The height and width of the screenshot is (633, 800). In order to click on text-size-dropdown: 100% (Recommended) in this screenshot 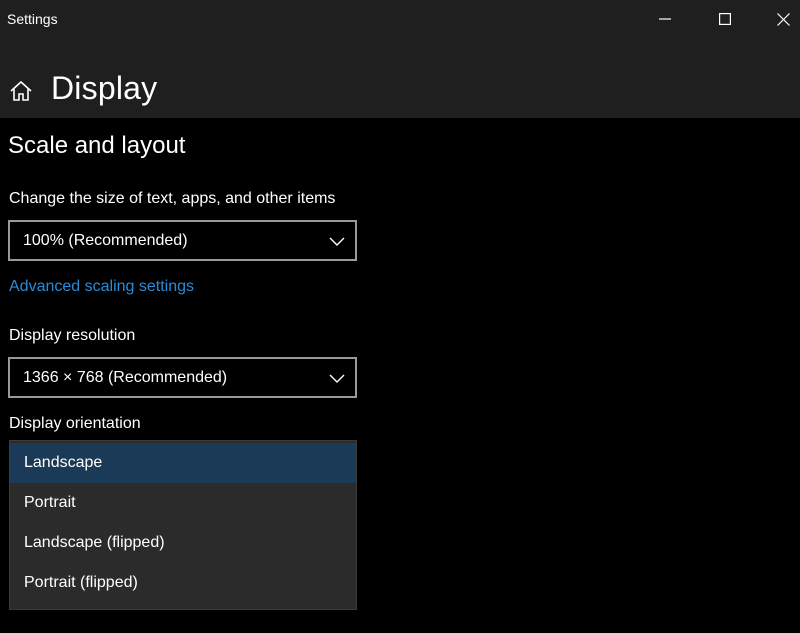, I will do `click(182, 240)`.